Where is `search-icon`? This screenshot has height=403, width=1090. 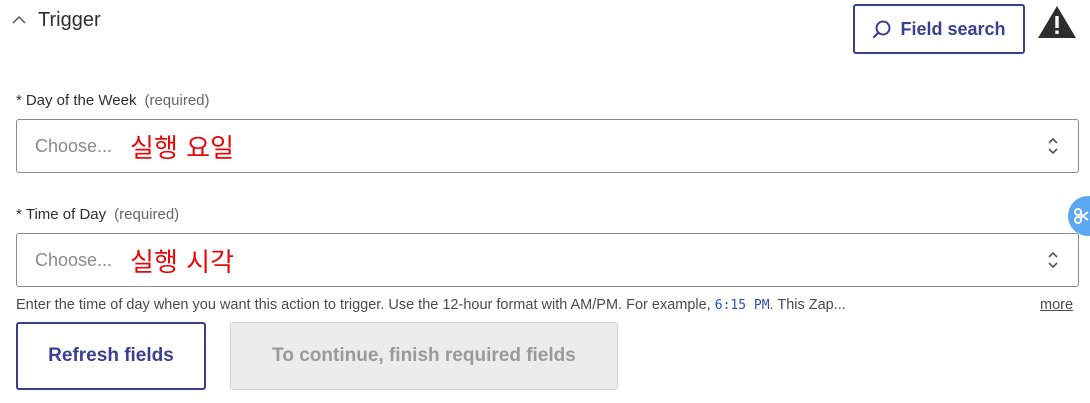 search-icon is located at coordinates (882, 29).